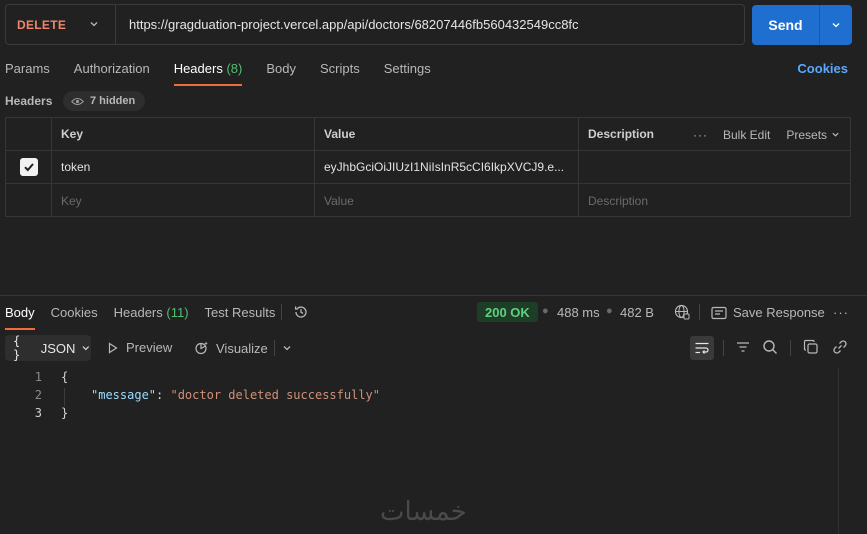  I want to click on new-row-checkbox-cell, so click(29, 200).